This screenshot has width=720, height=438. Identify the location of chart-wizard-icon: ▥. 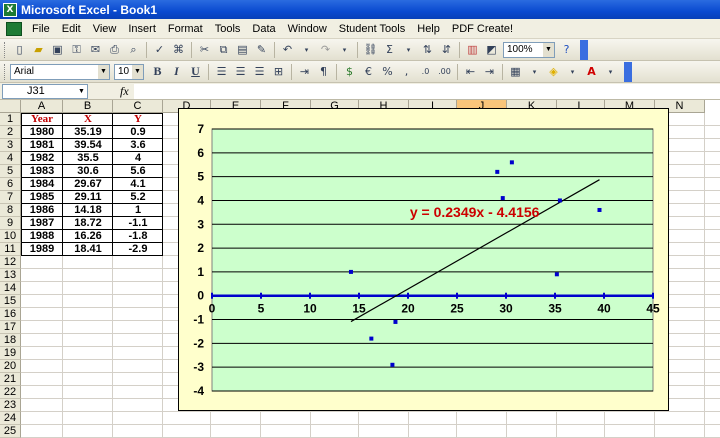
(472, 49).